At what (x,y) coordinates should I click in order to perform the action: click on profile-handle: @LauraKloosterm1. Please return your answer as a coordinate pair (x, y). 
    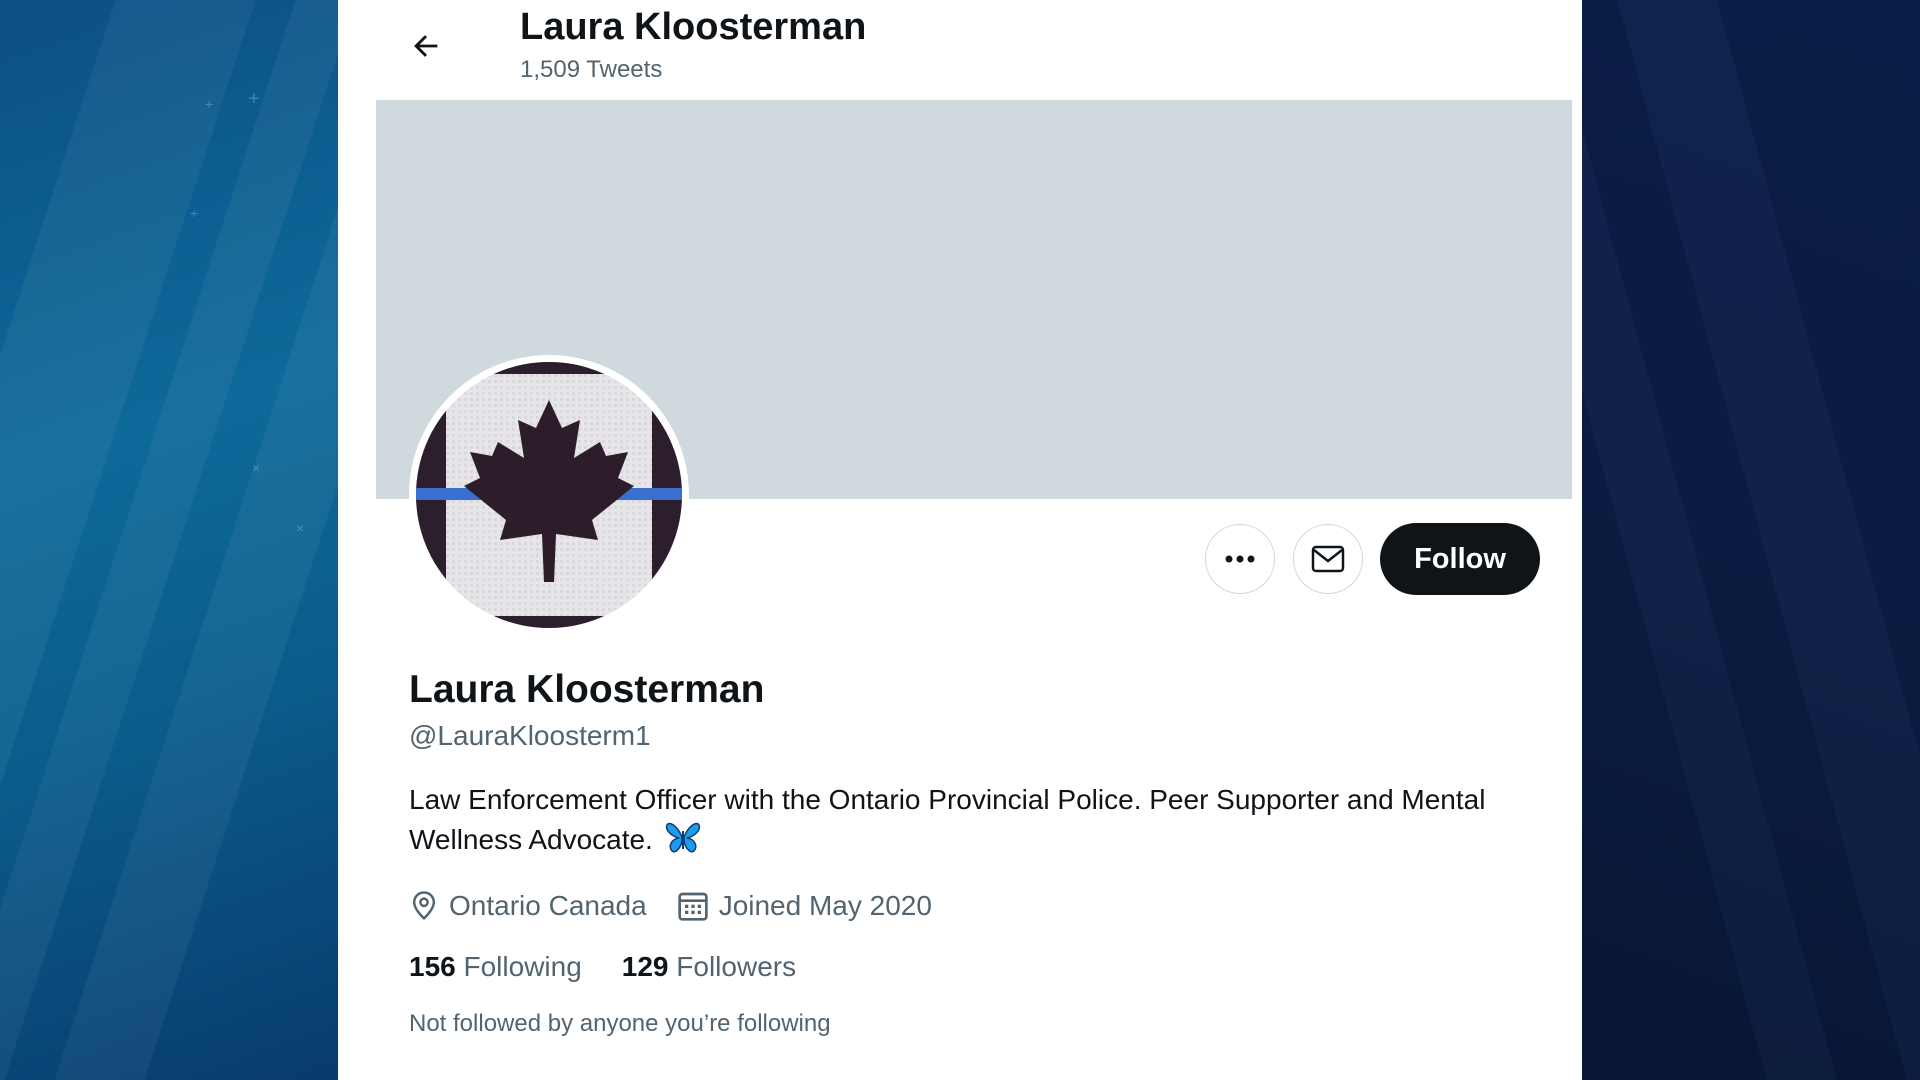
    Looking at the image, I should click on (530, 735).